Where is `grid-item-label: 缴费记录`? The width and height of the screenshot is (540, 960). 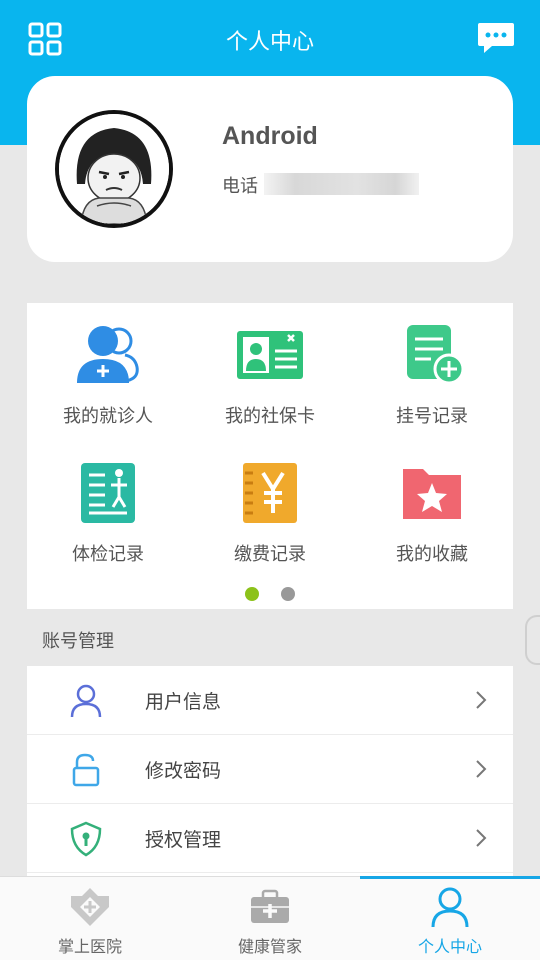 grid-item-label: 缴费记录 is located at coordinates (270, 554).